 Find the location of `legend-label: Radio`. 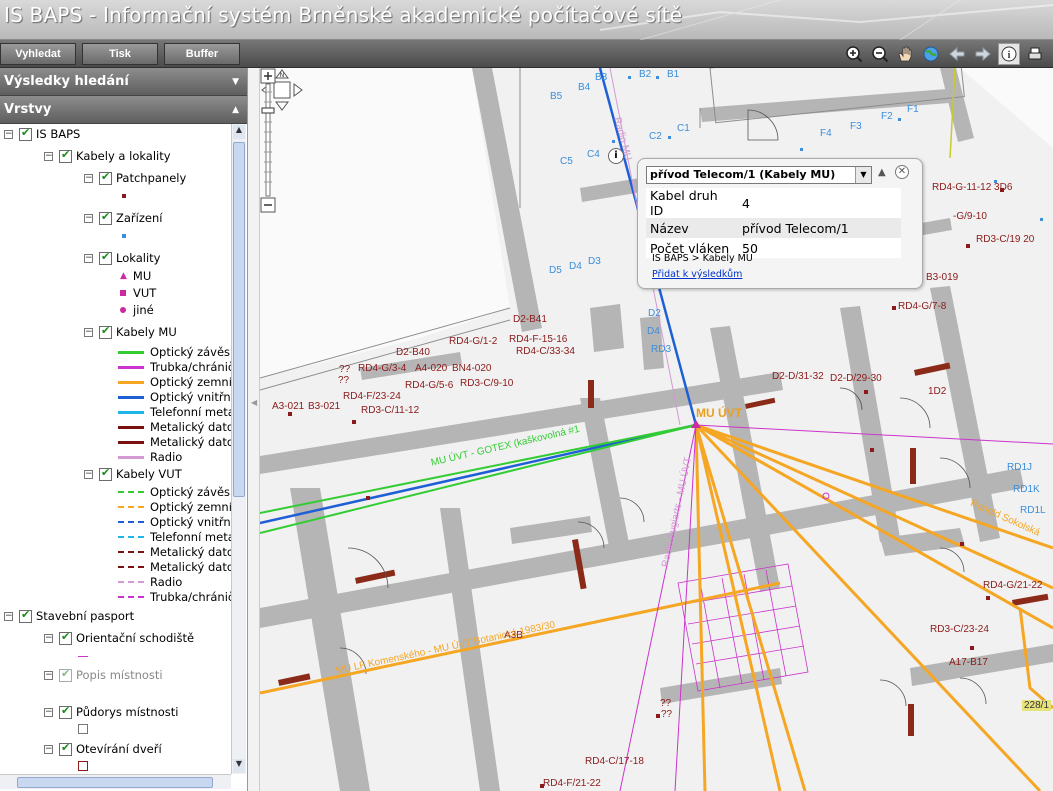

legend-label: Radio is located at coordinates (166, 457).